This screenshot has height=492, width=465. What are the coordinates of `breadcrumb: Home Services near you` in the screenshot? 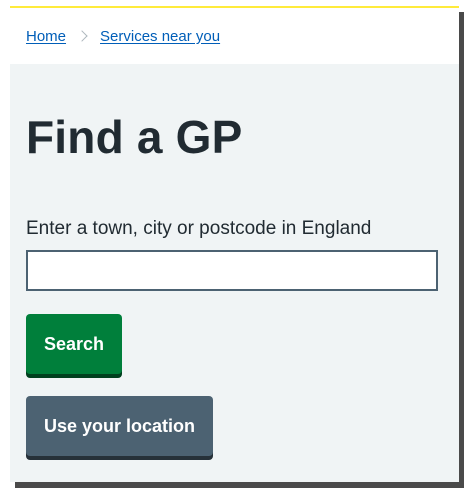 It's located at (234, 36).